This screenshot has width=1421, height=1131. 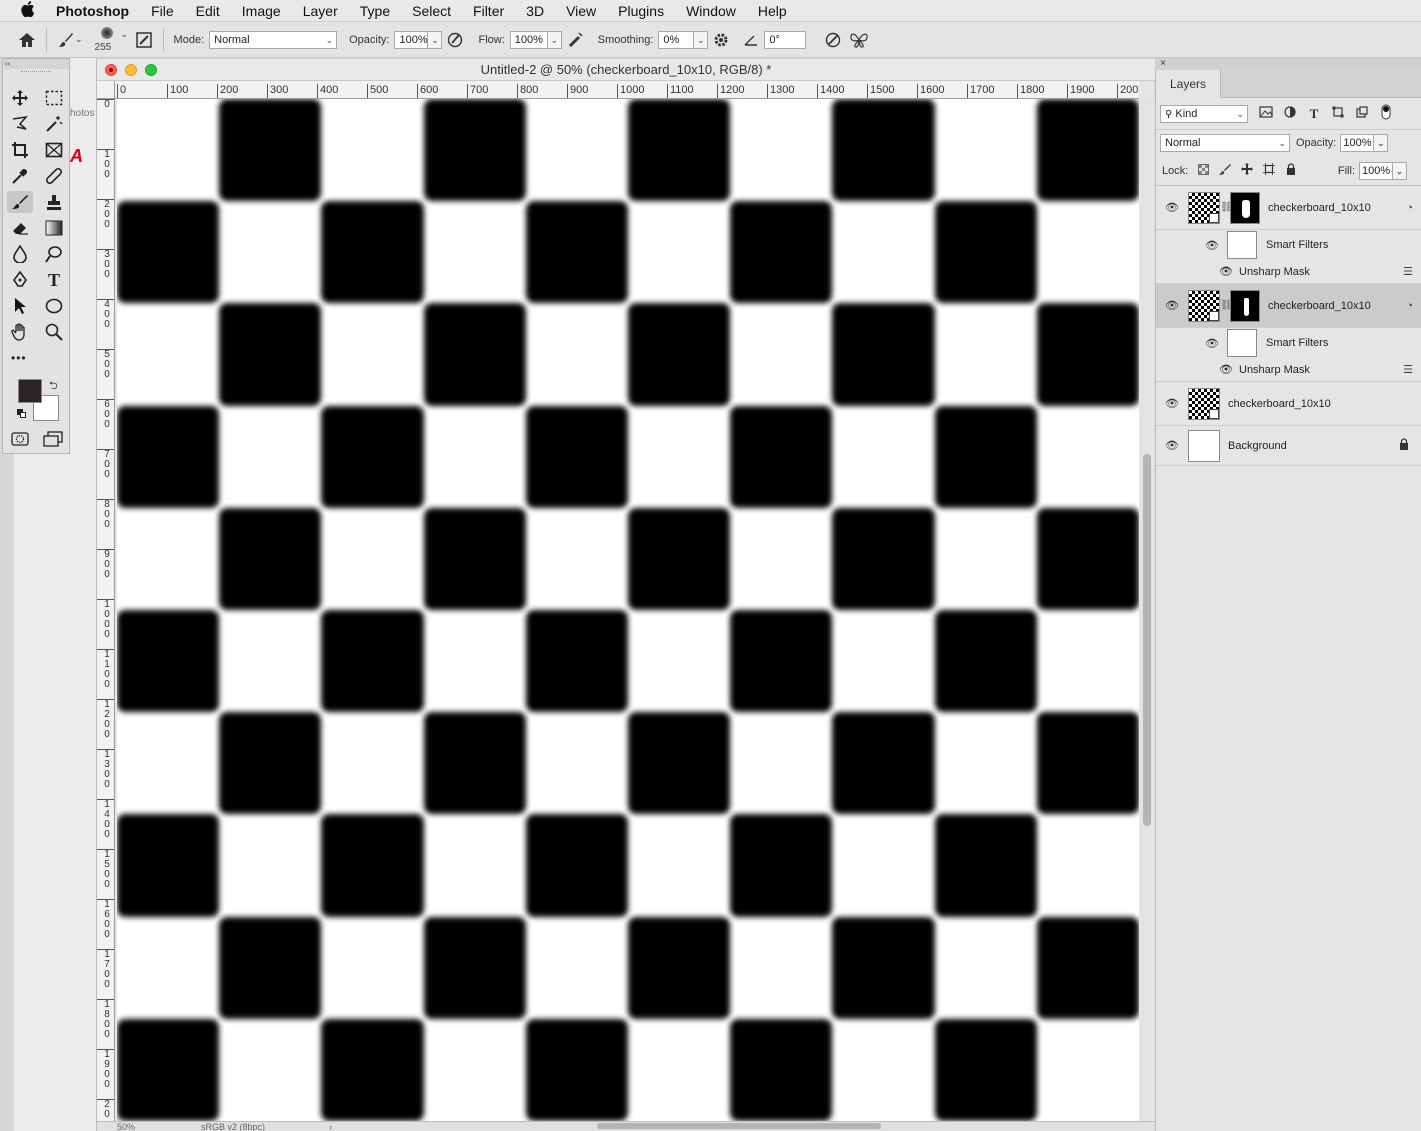 I want to click on home-icon, so click(x=27, y=40).